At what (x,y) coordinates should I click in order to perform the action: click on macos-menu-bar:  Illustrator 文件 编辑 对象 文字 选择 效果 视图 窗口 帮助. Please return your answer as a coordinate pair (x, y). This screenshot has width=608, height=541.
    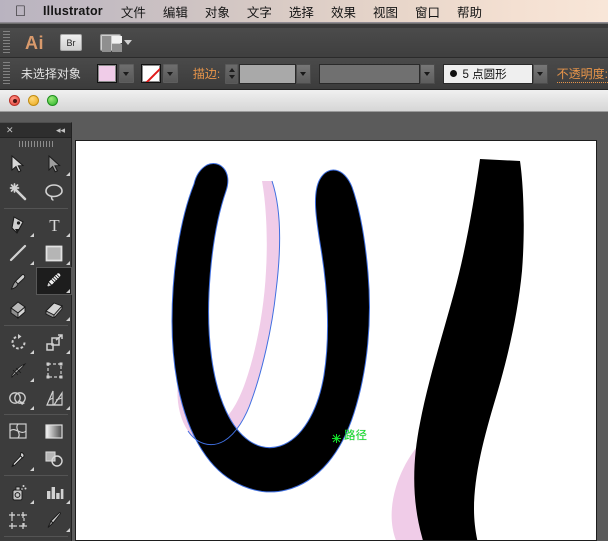
    Looking at the image, I should click on (304, 11).